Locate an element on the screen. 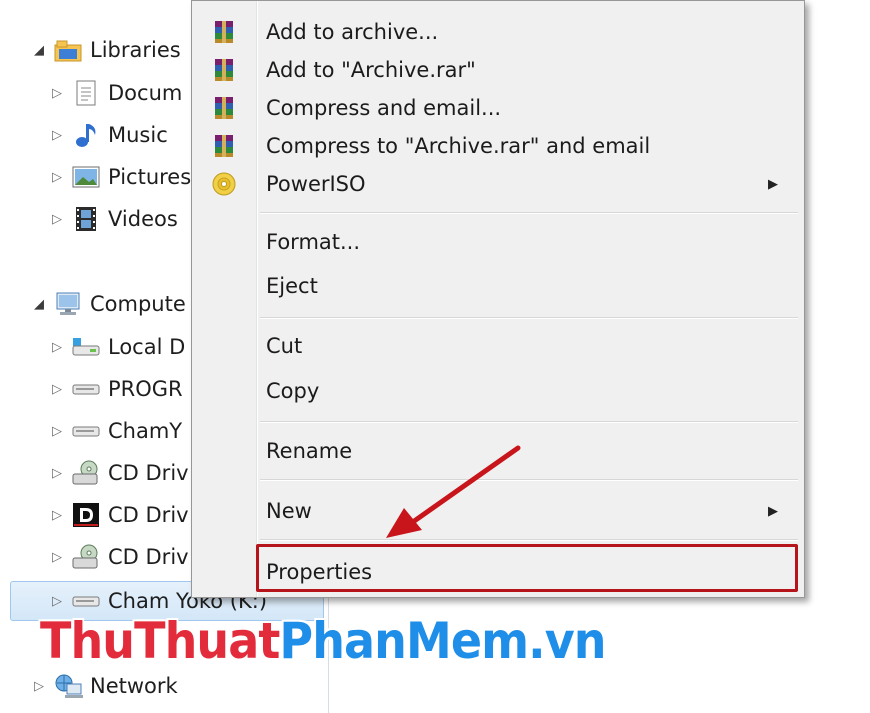 This screenshot has width=870, height=713. tree-item-pictures: ▷ Pictures is located at coordinates (119, 177).